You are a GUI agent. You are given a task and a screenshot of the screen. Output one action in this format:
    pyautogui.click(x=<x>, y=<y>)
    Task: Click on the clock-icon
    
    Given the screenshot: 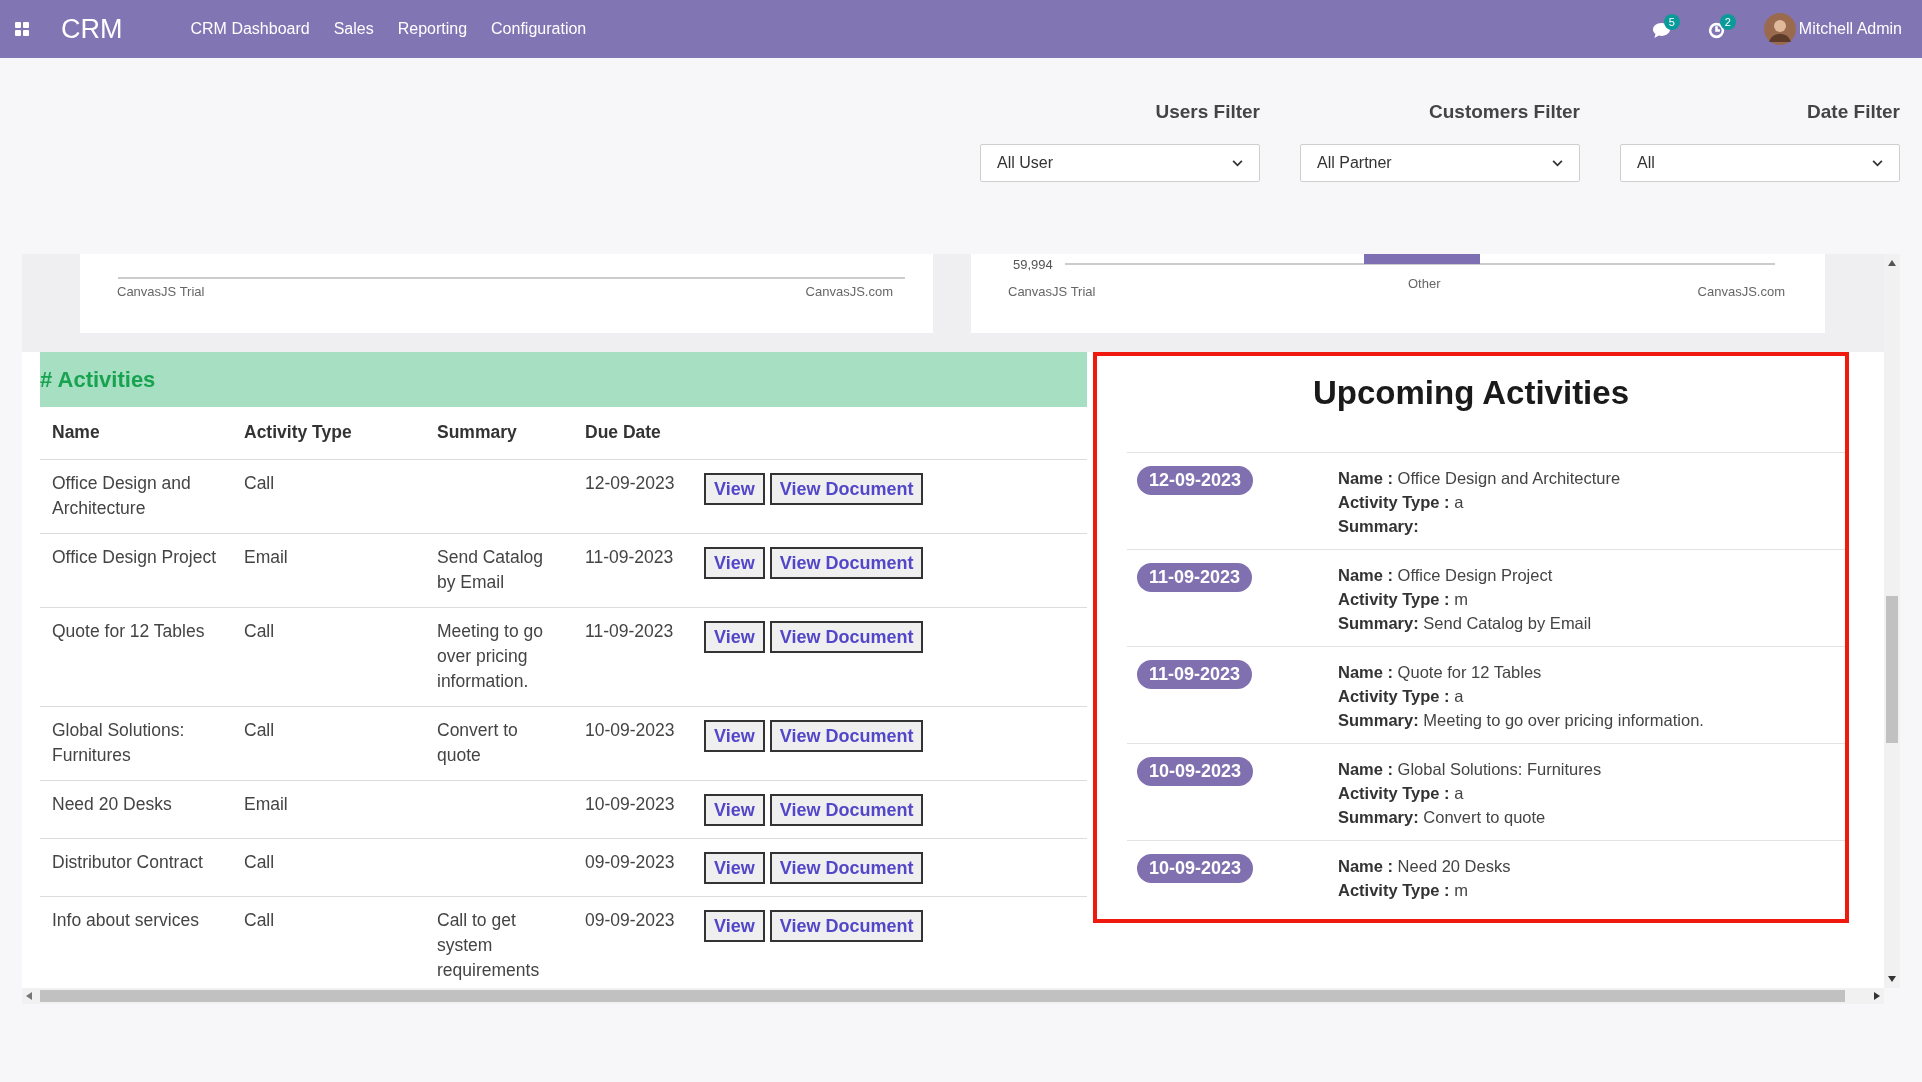 What is the action you would take?
    pyautogui.click(x=1716, y=30)
    